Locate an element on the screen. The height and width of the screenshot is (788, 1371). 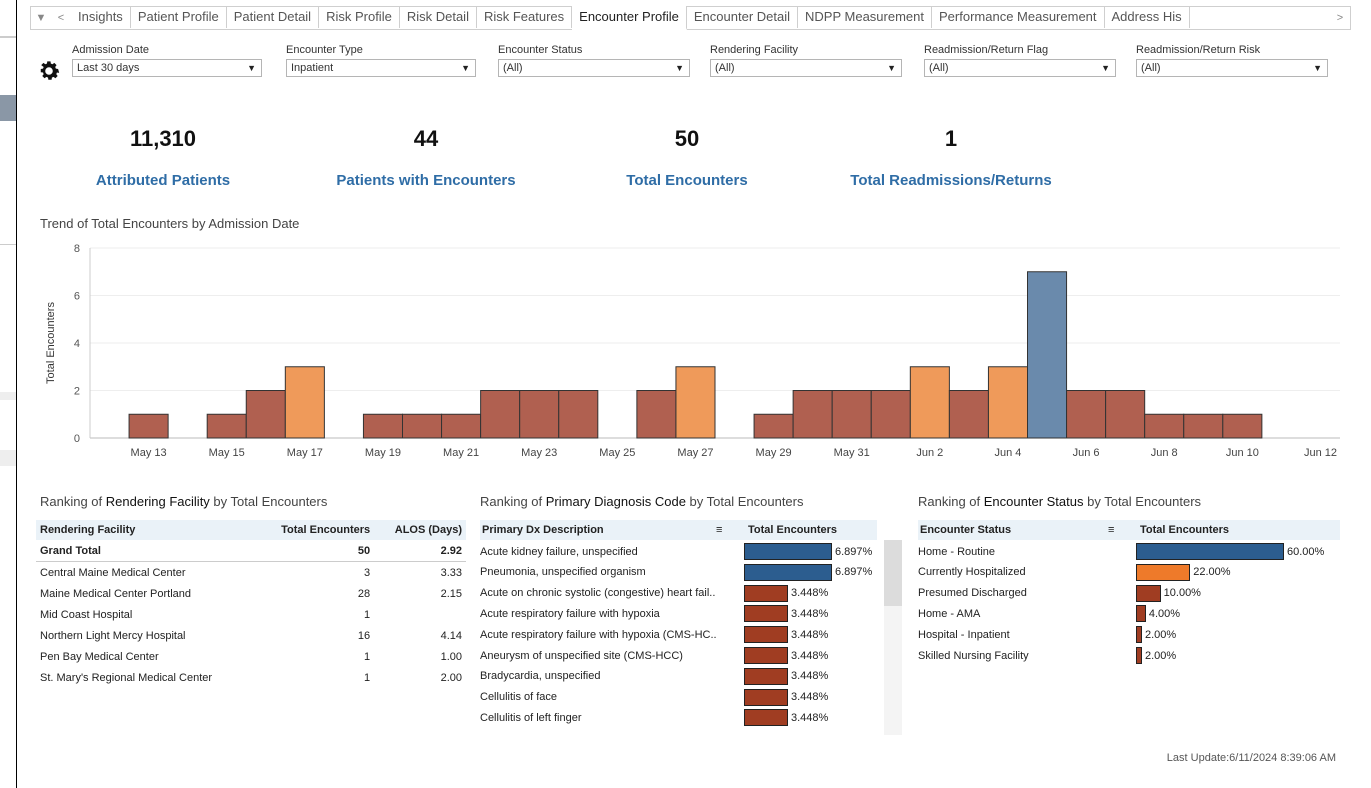
tab-encounter-profile: Encounter Profile is located at coordinates (629, 18).